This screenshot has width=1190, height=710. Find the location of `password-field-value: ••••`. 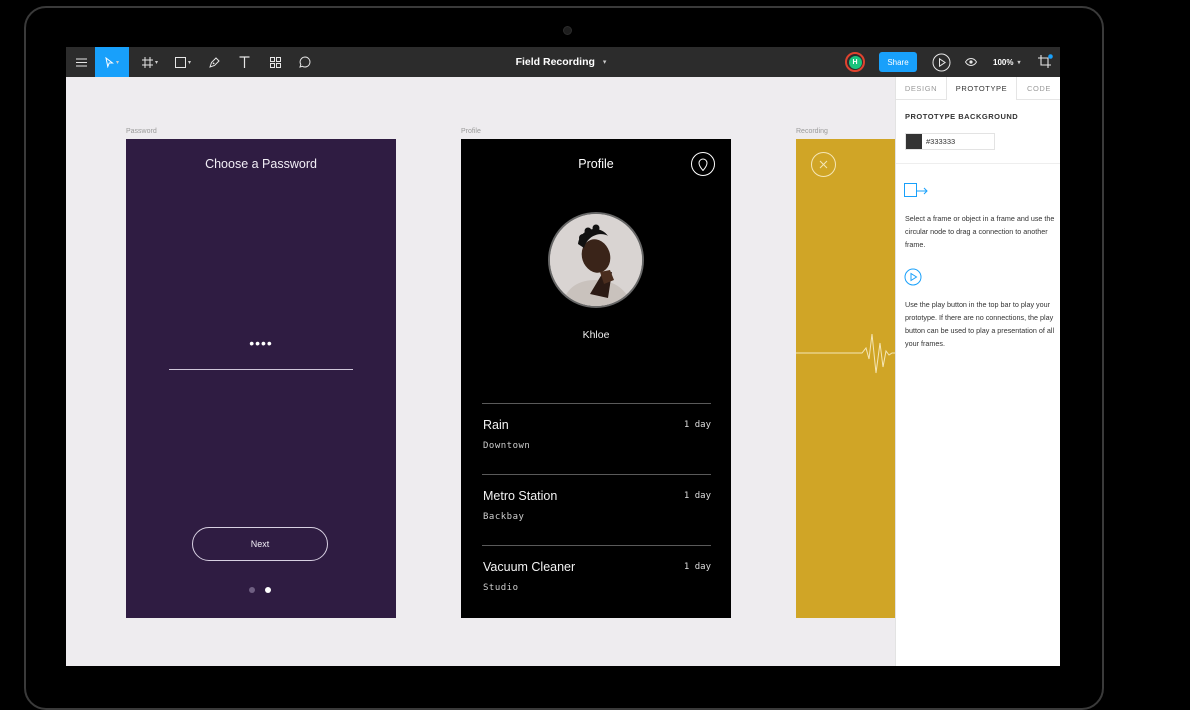

password-field-value: •••• is located at coordinates (261, 343).